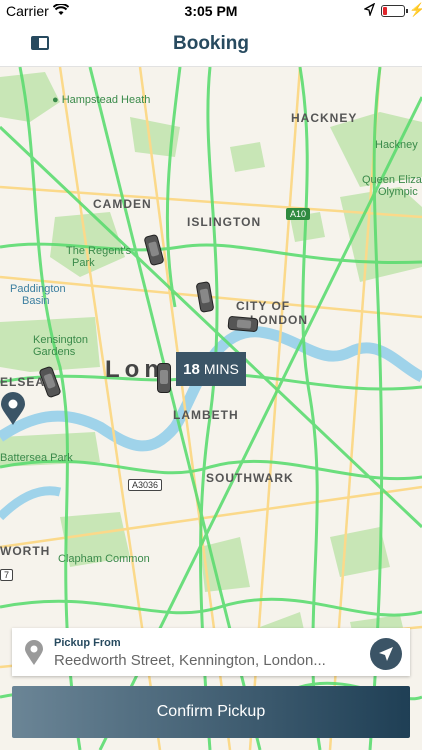 The width and height of the screenshot is (422, 750). I want to click on confirm-pickup-button: Confirm Pickup, so click(211, 712).